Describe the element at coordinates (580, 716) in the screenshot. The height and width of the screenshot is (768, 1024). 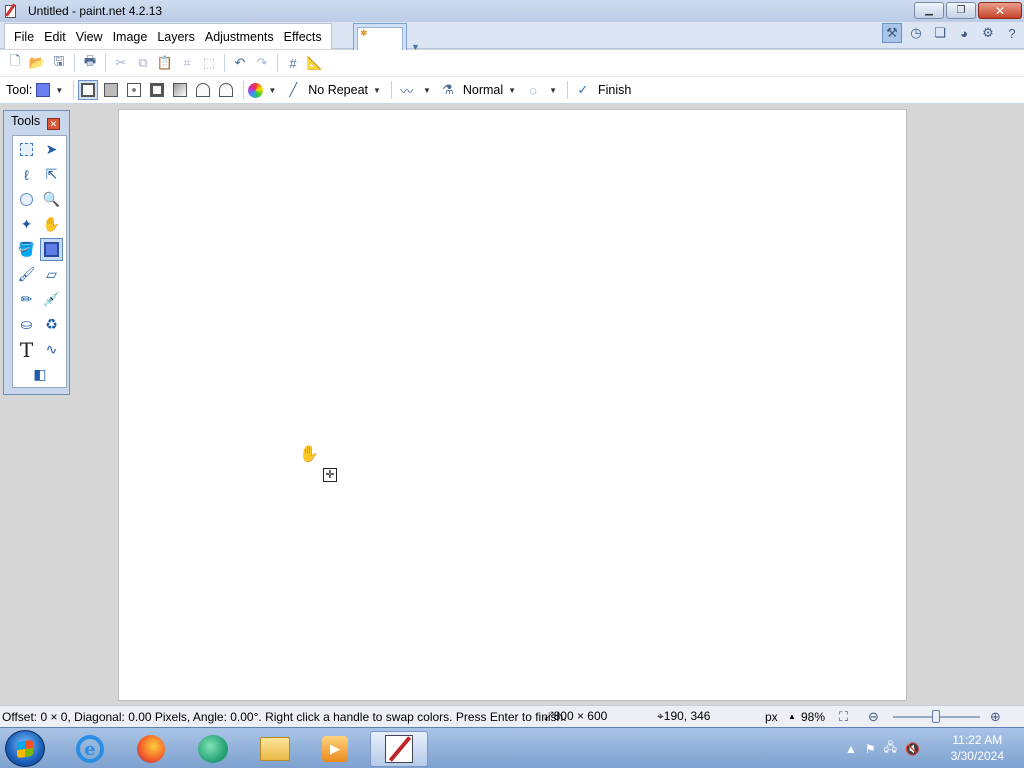
I see `image-size-value: 800 × 600` at that location.